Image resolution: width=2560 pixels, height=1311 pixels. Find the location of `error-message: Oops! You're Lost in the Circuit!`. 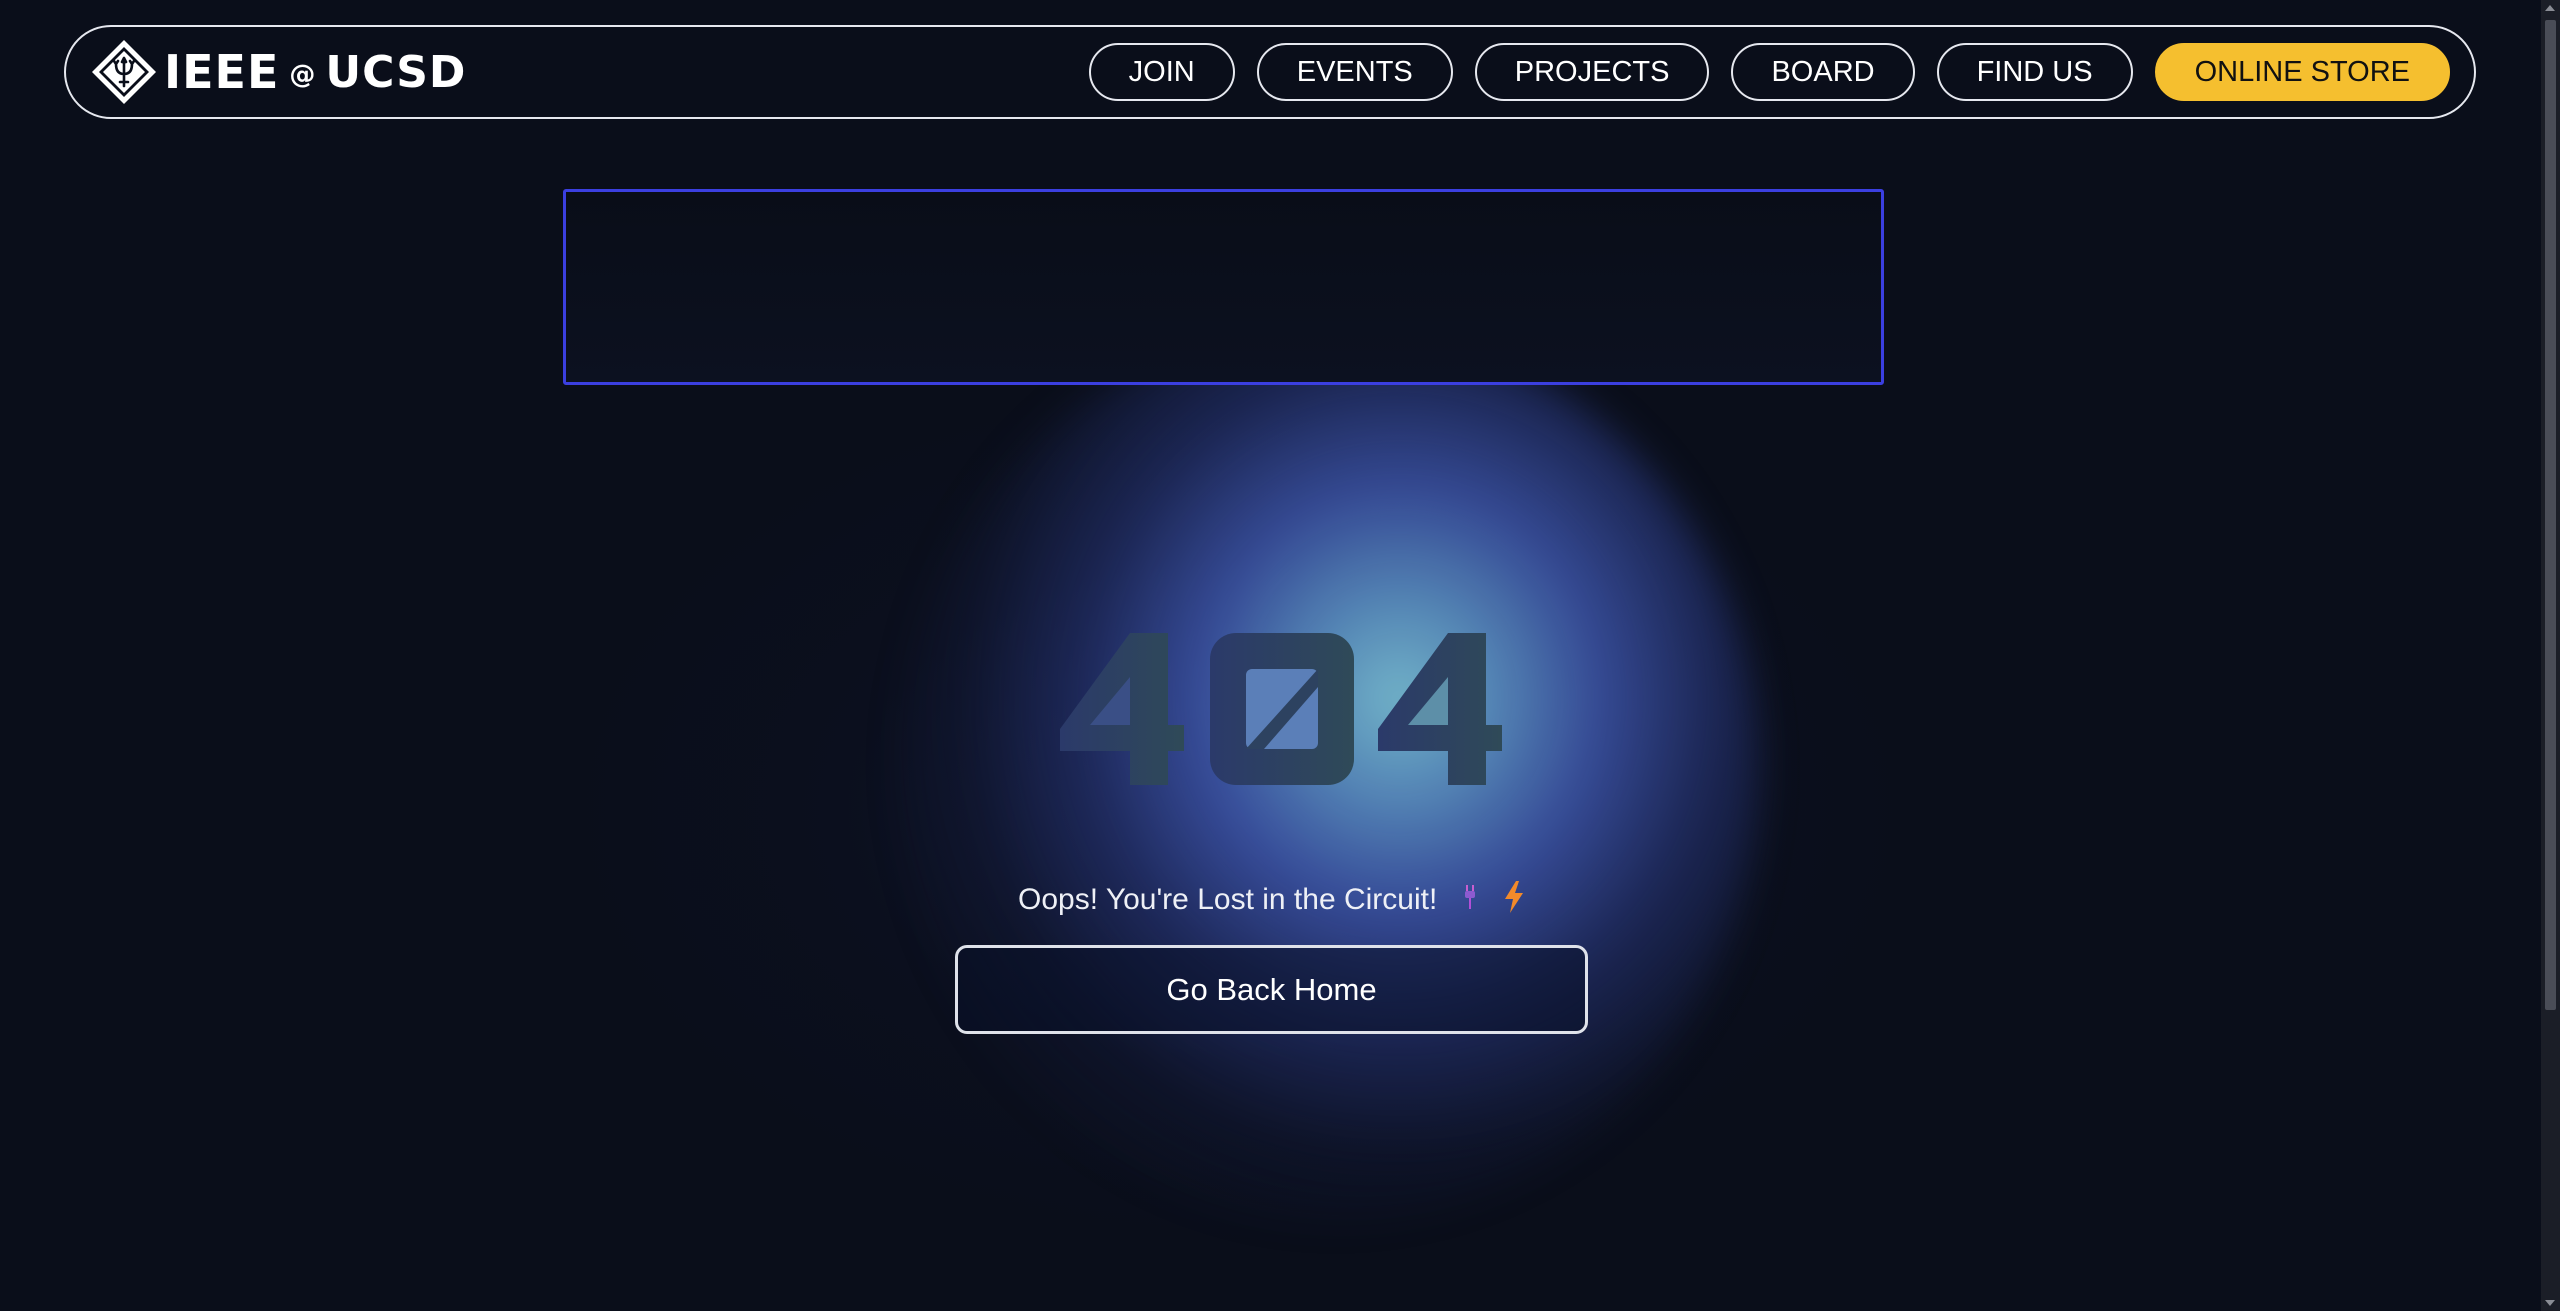

error-message: Oops! You're Lost in the Circuit! is located at coordinates (1276, 901).